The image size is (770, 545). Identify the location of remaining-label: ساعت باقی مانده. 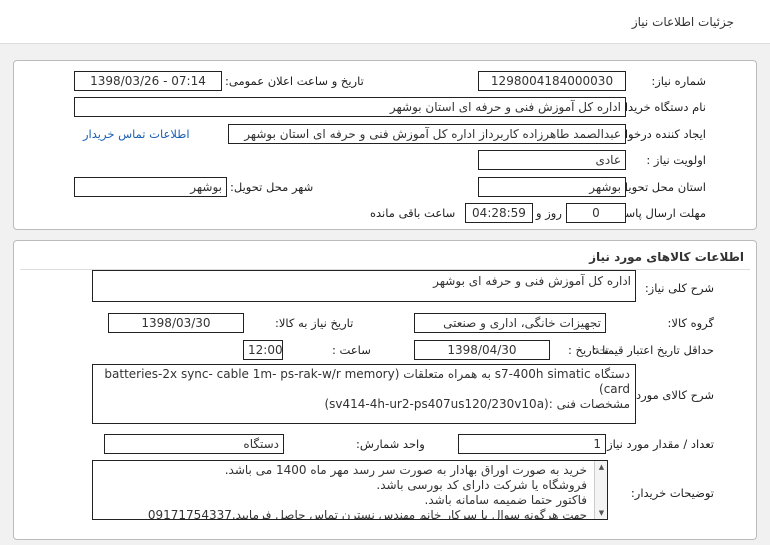
(413, 213).